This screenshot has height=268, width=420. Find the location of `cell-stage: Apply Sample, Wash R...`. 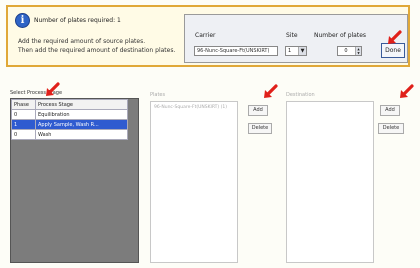

cell-stage: Apply Sample, Wash R... is located at coordinates (81, 124).